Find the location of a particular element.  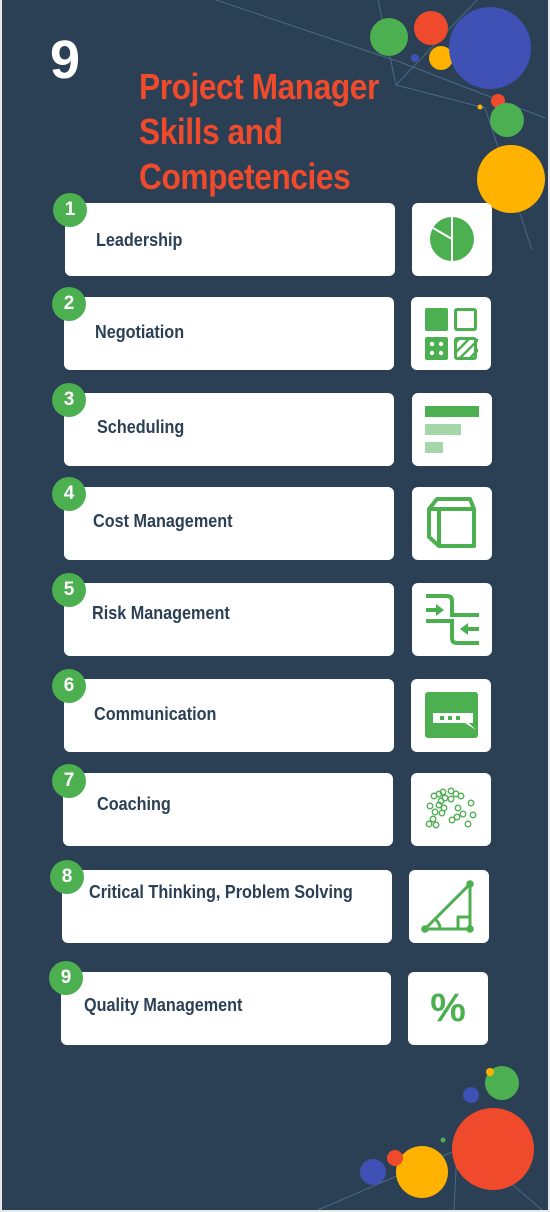

skill-number-badge: 2 is located at coordinates (69, 304).